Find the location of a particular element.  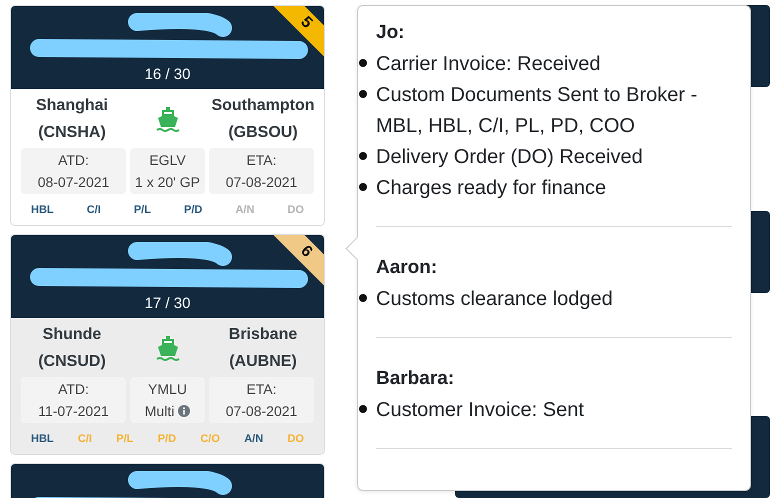

document-status: C/O is located at coordinates (210, 439).